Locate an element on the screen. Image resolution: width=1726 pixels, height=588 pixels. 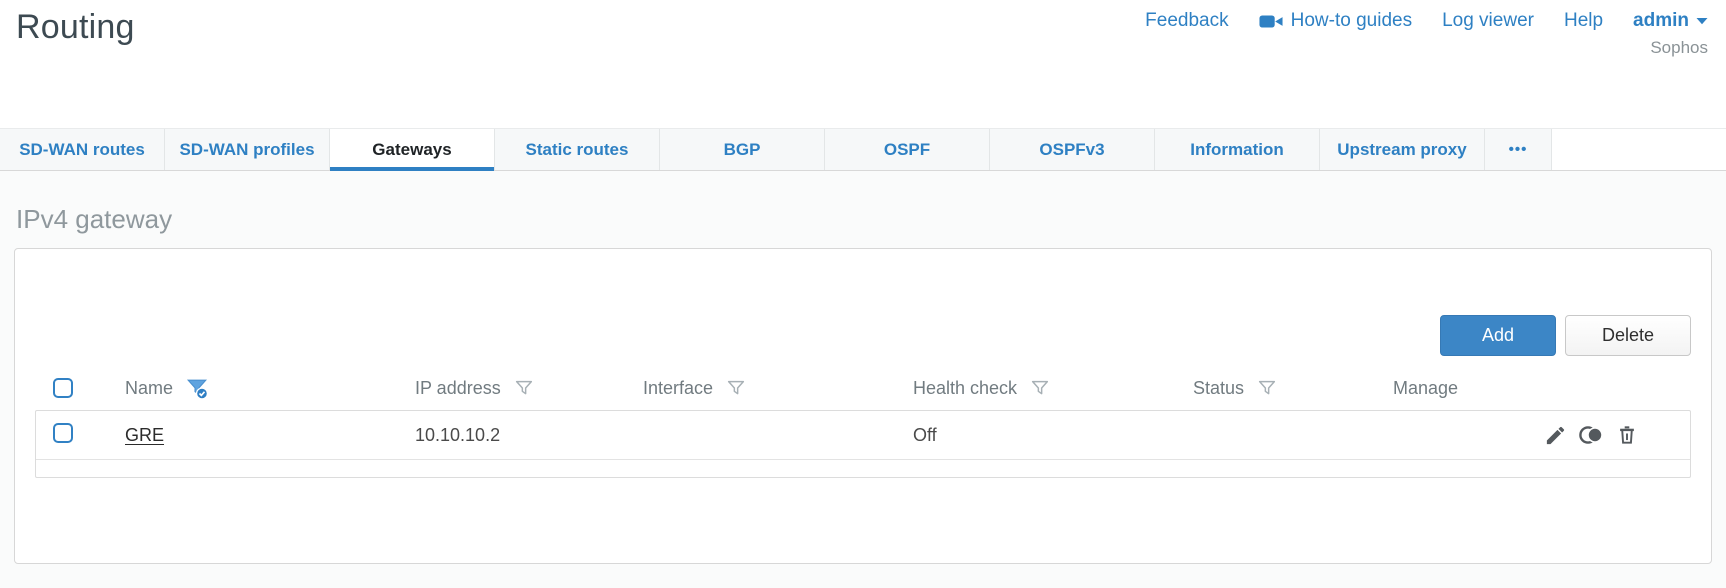
filter-active-icon is located at coordinates (197, 388).